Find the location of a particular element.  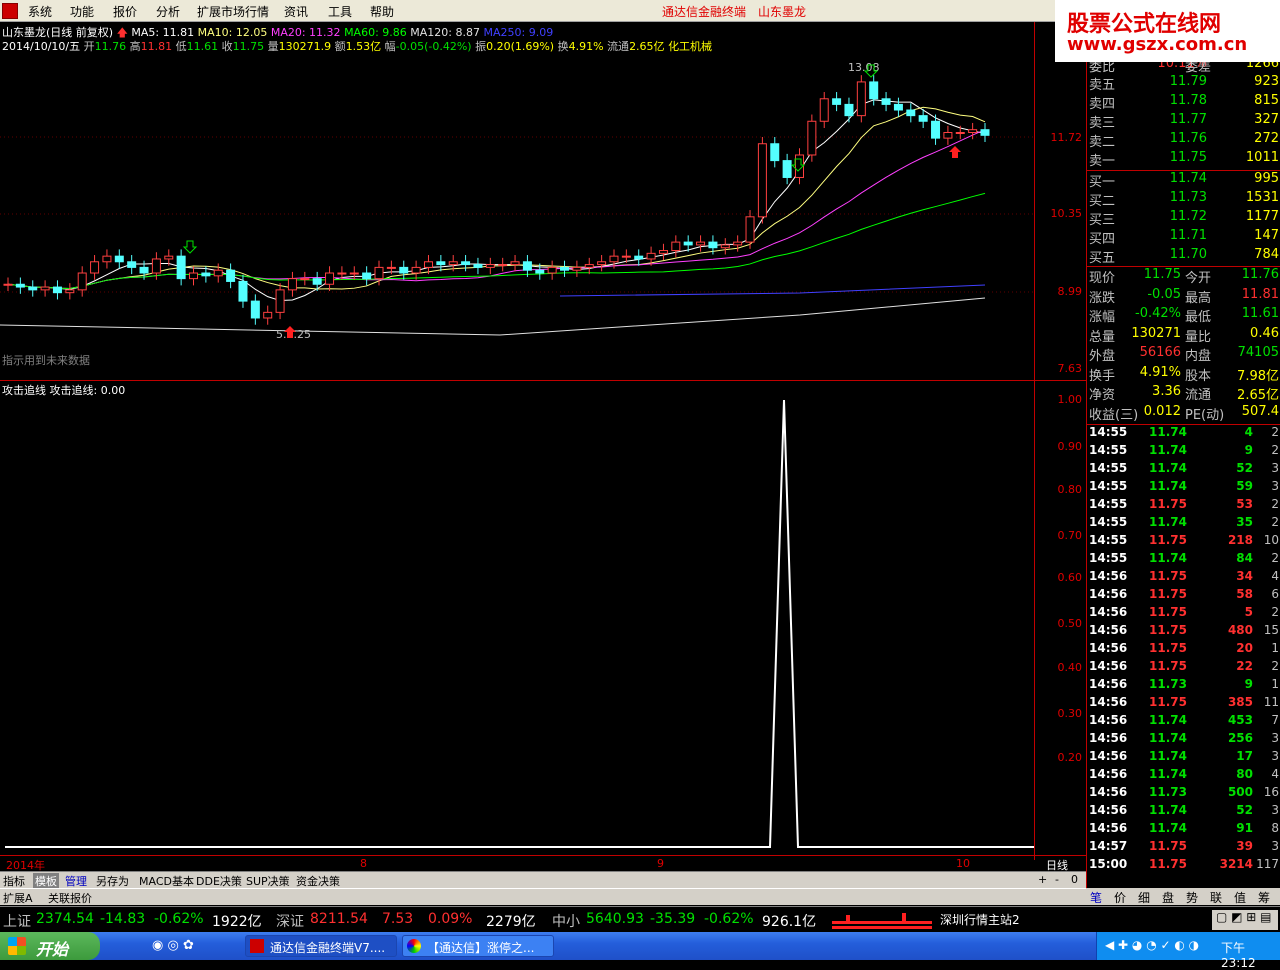

trade-tick-row: 14:56 11.74 256 3 is located at coordinates (1183, 740).